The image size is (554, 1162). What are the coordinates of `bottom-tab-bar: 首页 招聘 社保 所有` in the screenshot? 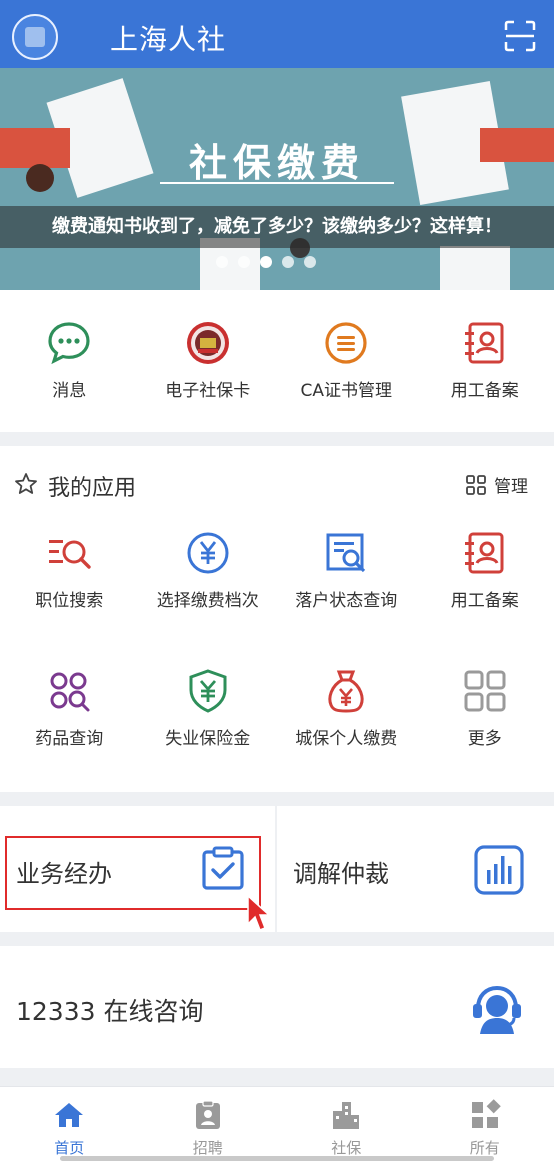 It's located at (277, 1124).